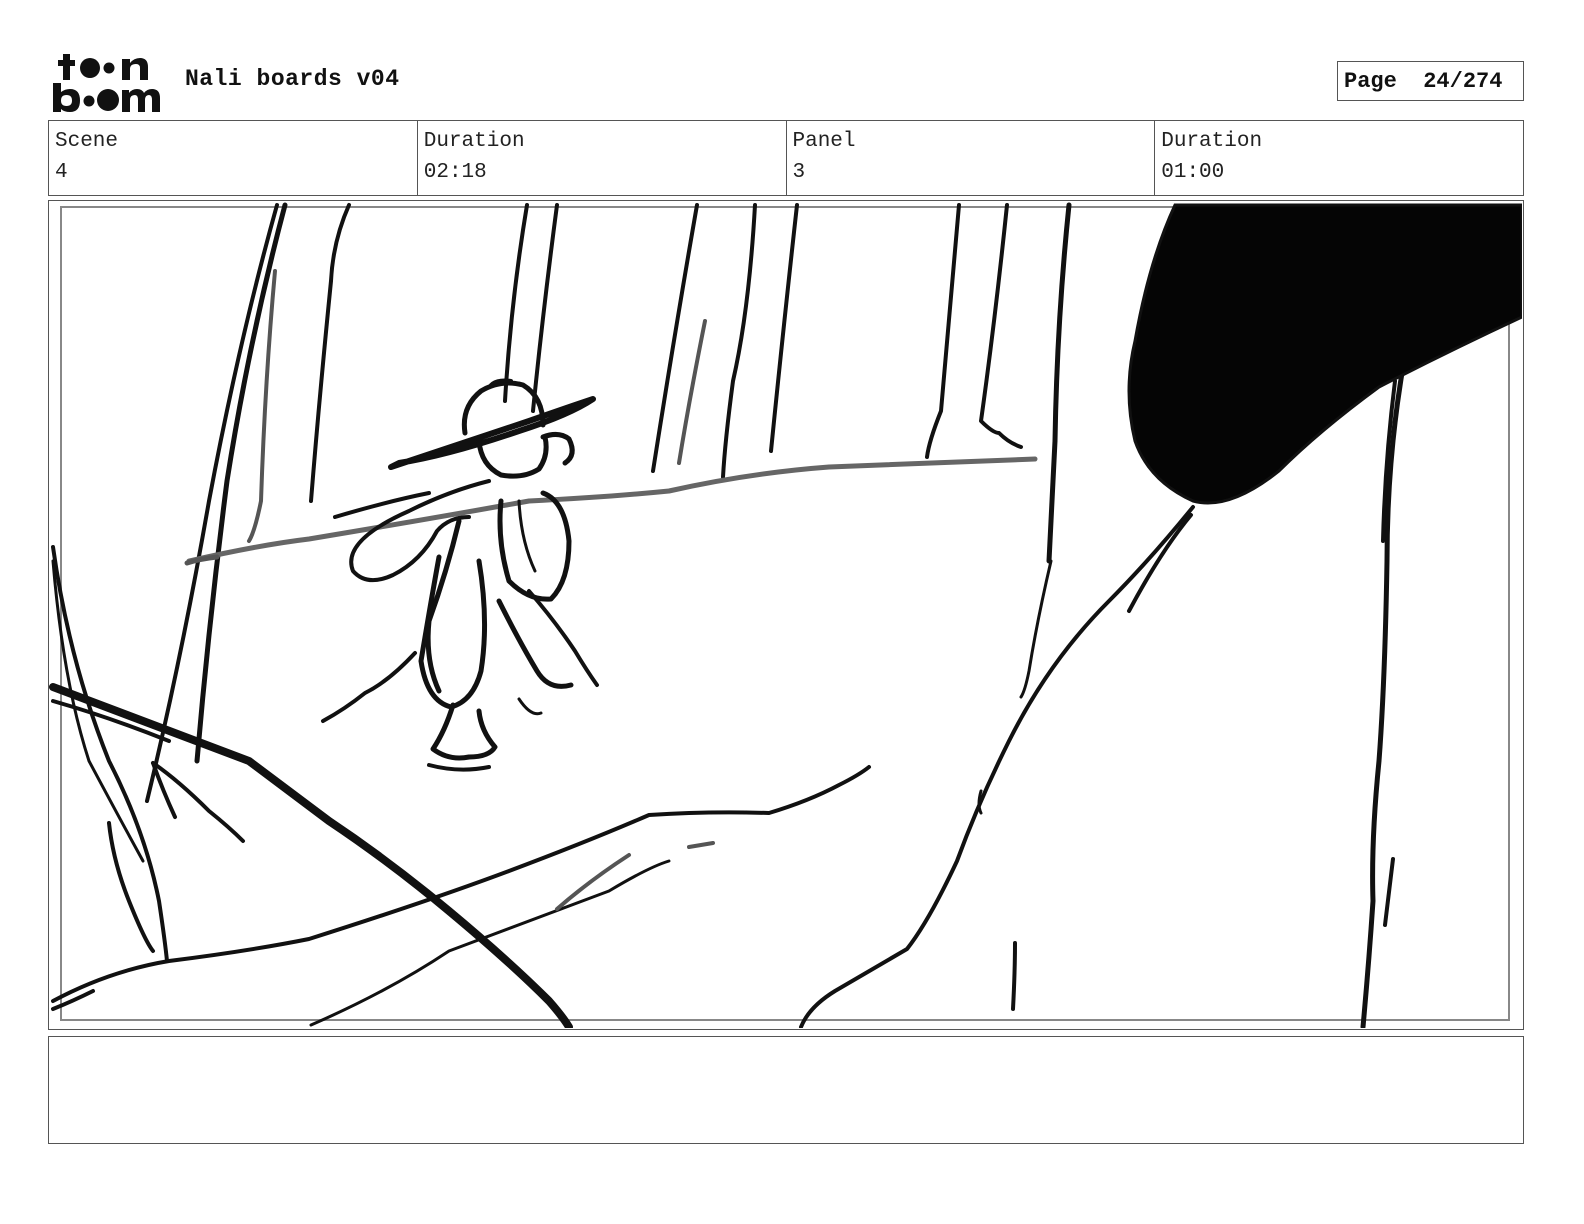 Image resolution: width=1584 pixels, height=1224 pixels. What do you see at coordinates (786, 1090) in the screenshot?
I see `panel-notes` at bounding box center [786, 1090].